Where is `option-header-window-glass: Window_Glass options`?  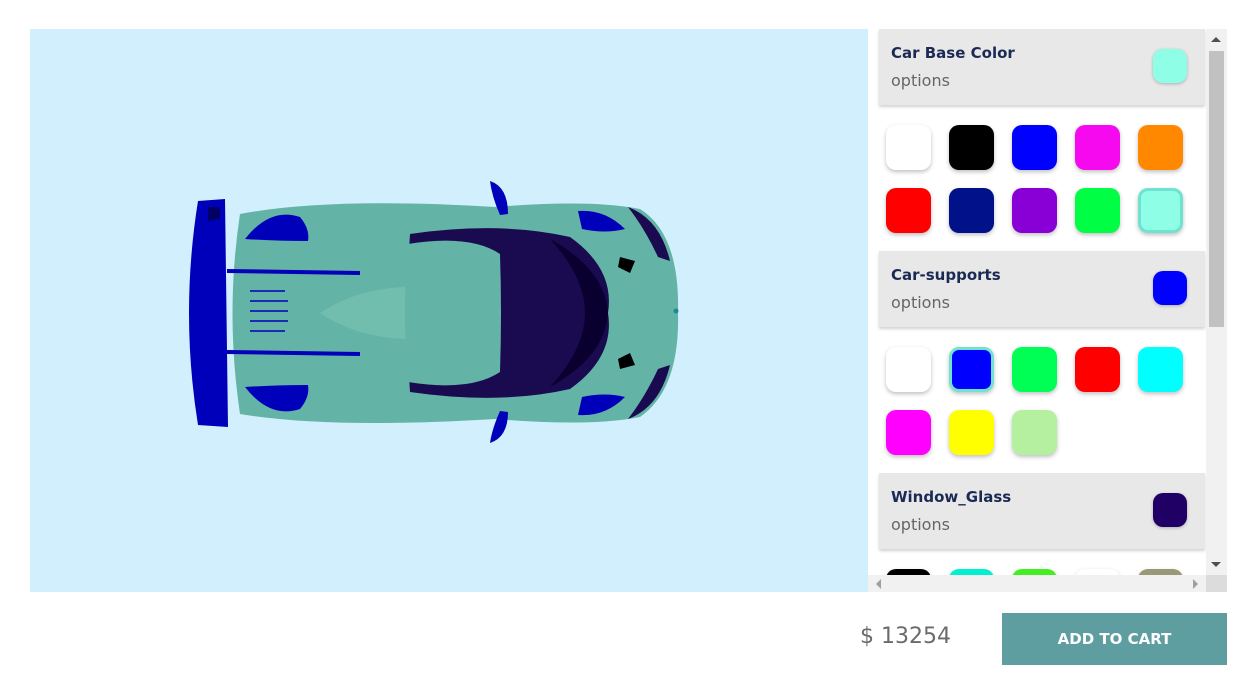 option-header-window-glass: Window_Glass options is located at coordinates (1042, 511).